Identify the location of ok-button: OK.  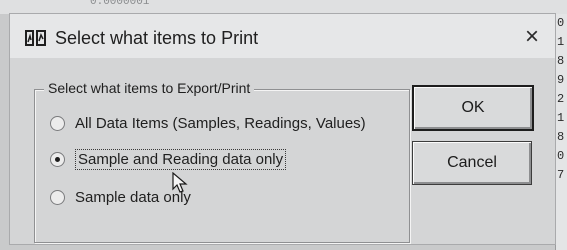
(473, 108).